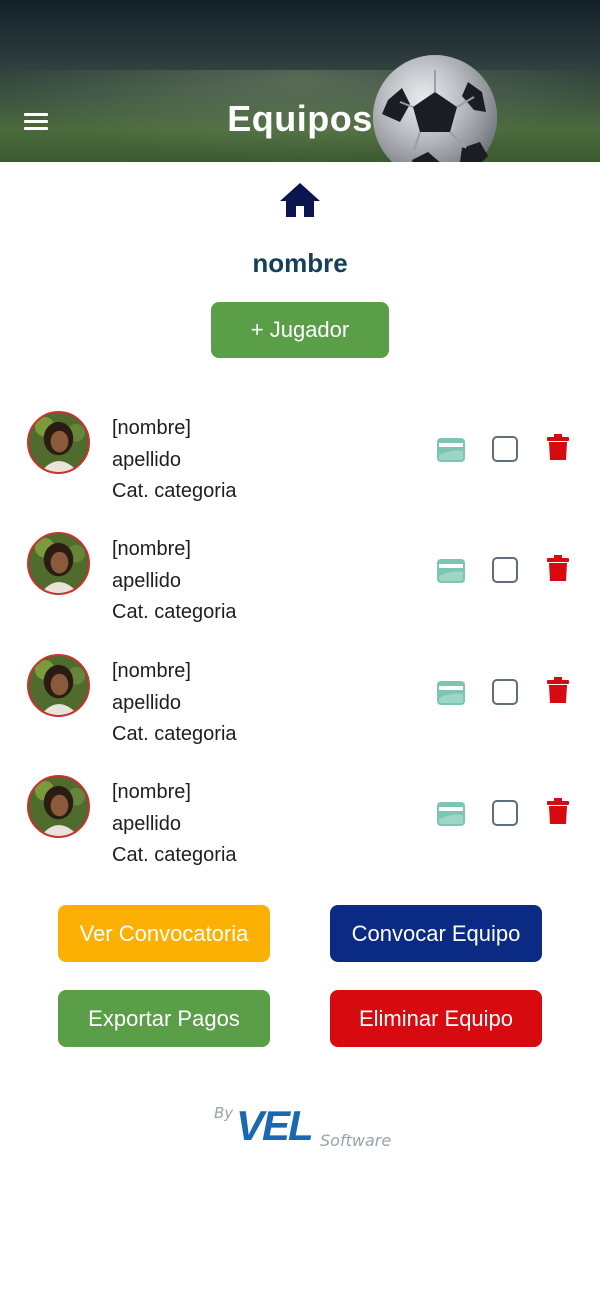 This screenshot has height=1300, width=600. I want to click on add-player-button: + Jugador, so click(300, 330).